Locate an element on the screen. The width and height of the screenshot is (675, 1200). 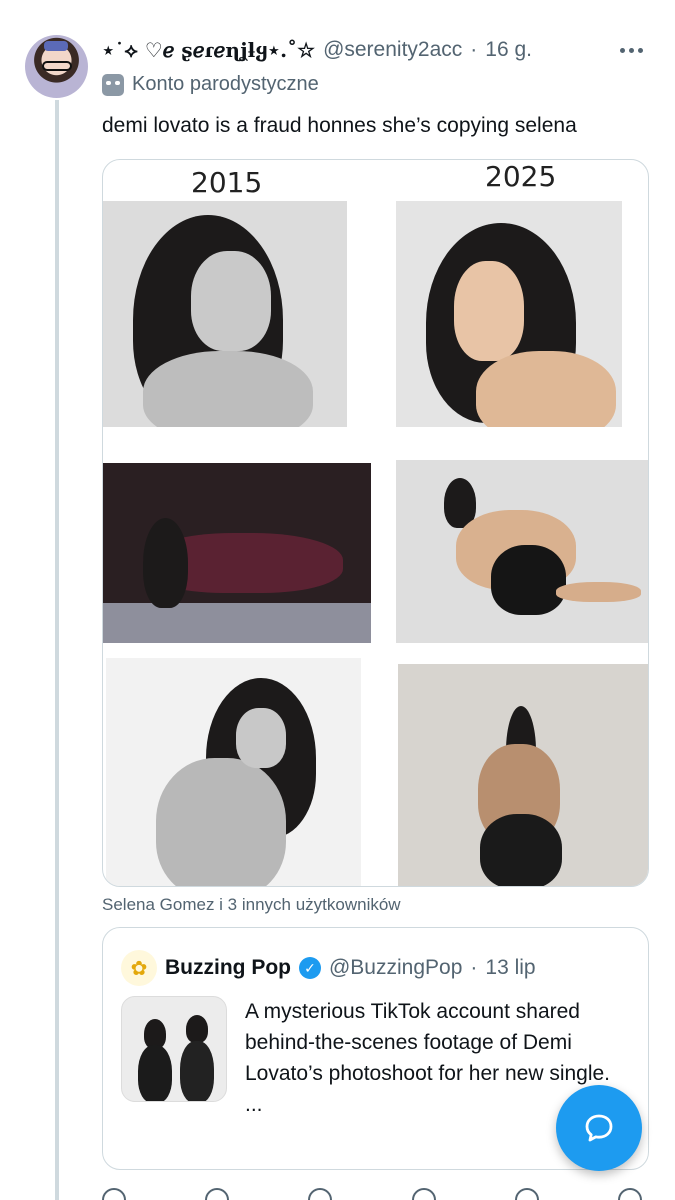
year-label-left: 2015 is located at coordinates (227, 182).